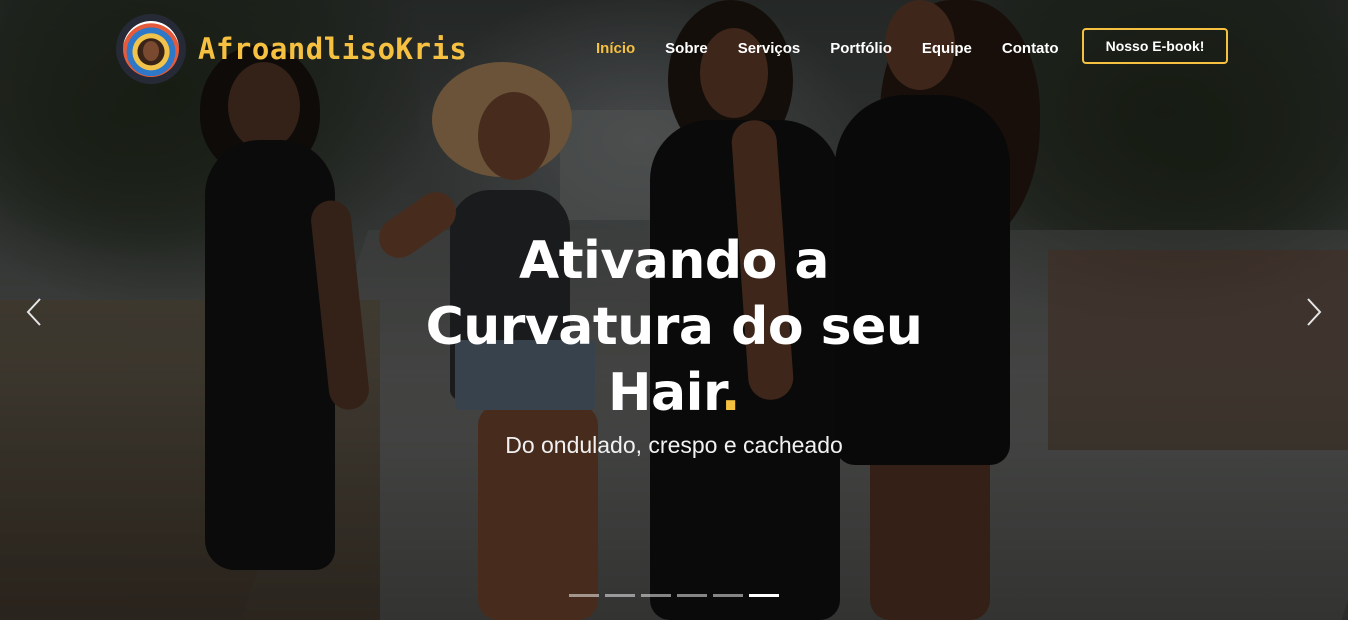  Describe the element at coordinates (664, 393) in the screenshot. I see `hero-title-word: Hair` at that location.